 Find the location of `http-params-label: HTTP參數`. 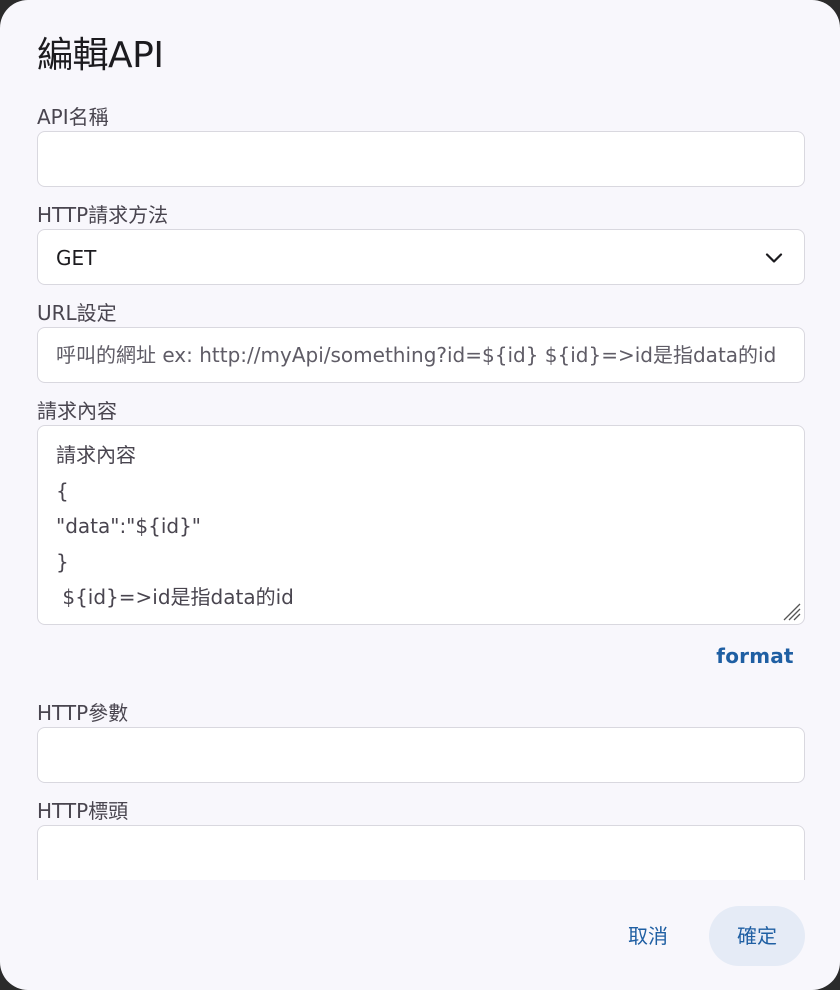

http-params-label: HTTP參數 is located at coordinates (83, 713).